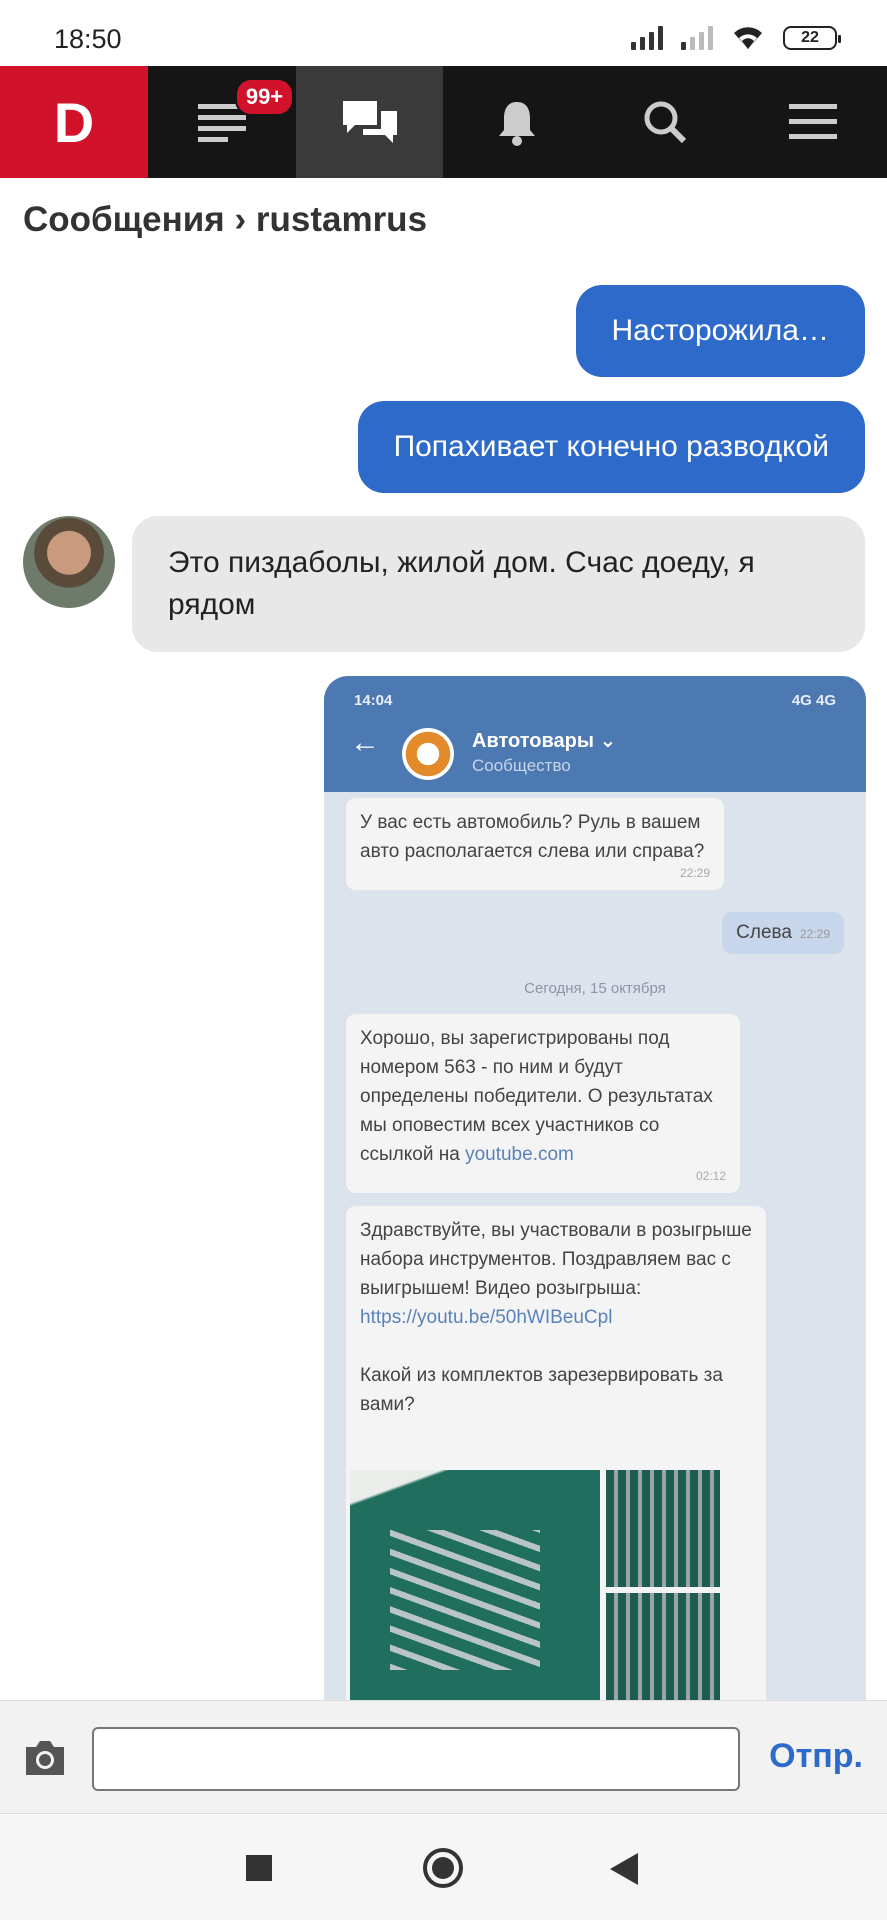 Image resolution: width=887 pixels, height=1920 pixels. Describe the element at coordinates (416, 1759) in the screenshot. I see `message-input` at that location.